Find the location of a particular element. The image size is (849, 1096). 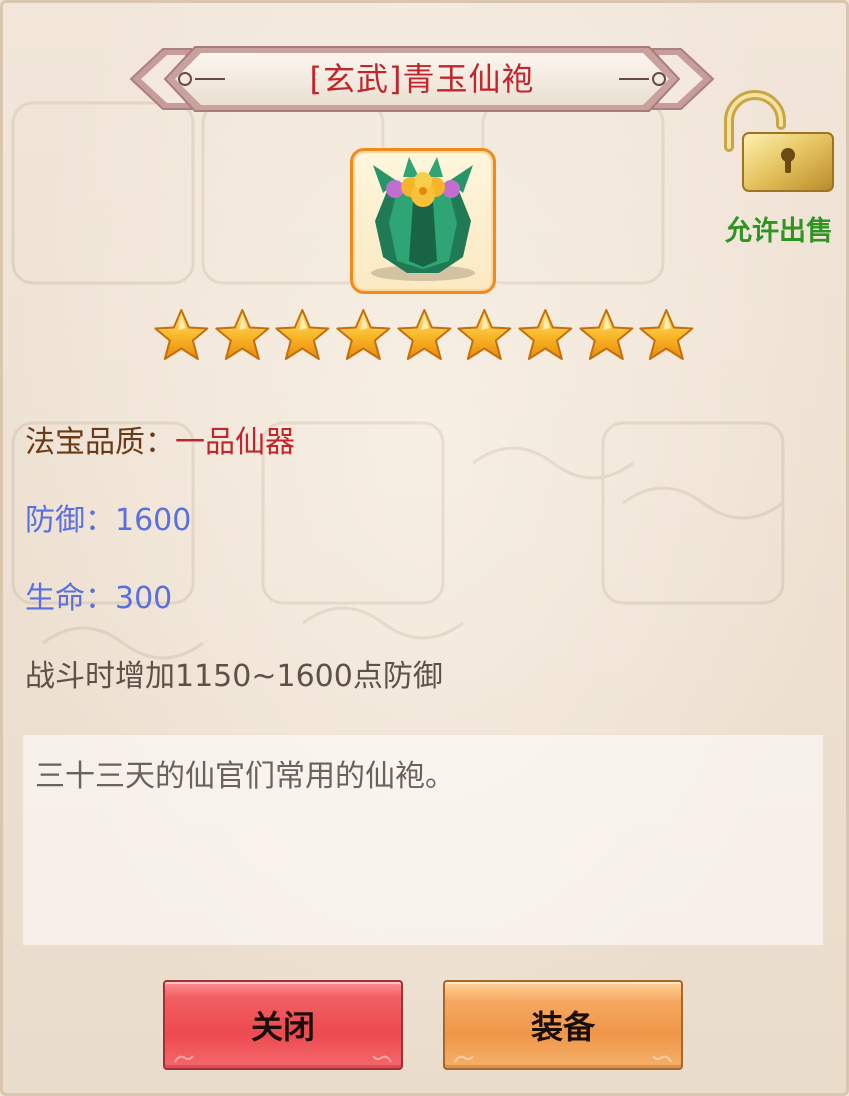

quality-value: 一品仙器 is located at coordinates (235, 442).